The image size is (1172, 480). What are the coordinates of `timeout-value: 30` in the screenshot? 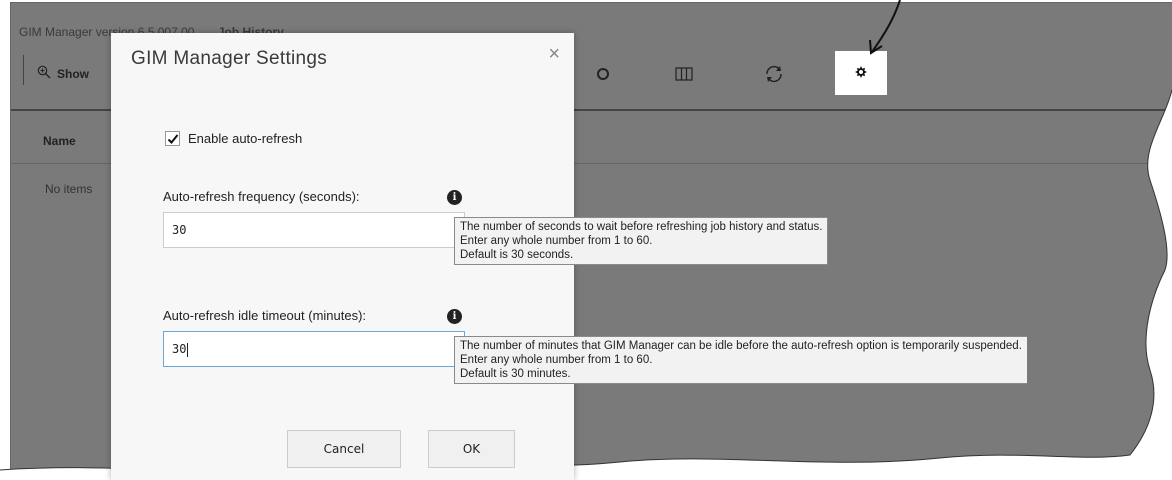 It's located at (179, 349).